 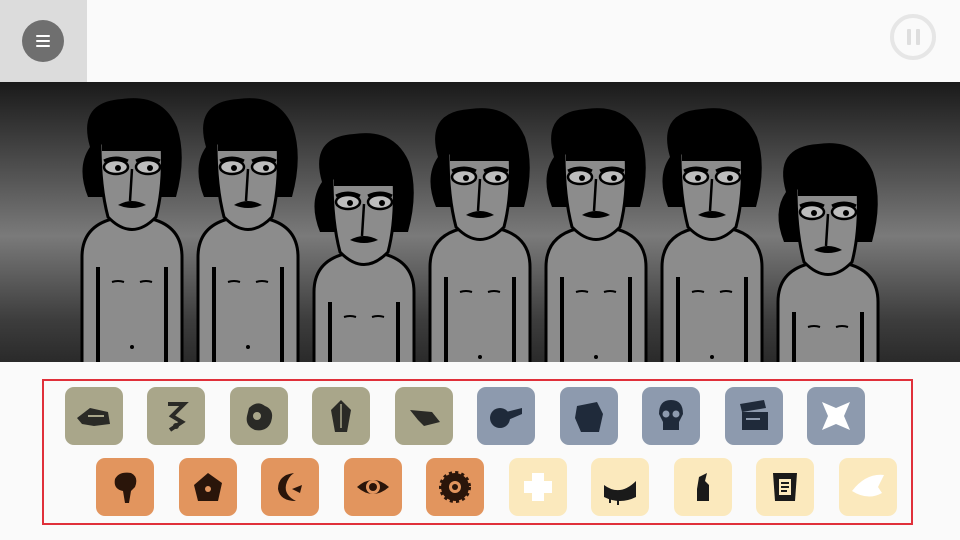 I want to click on clapperboard-icon, so click(x=754, y=416).